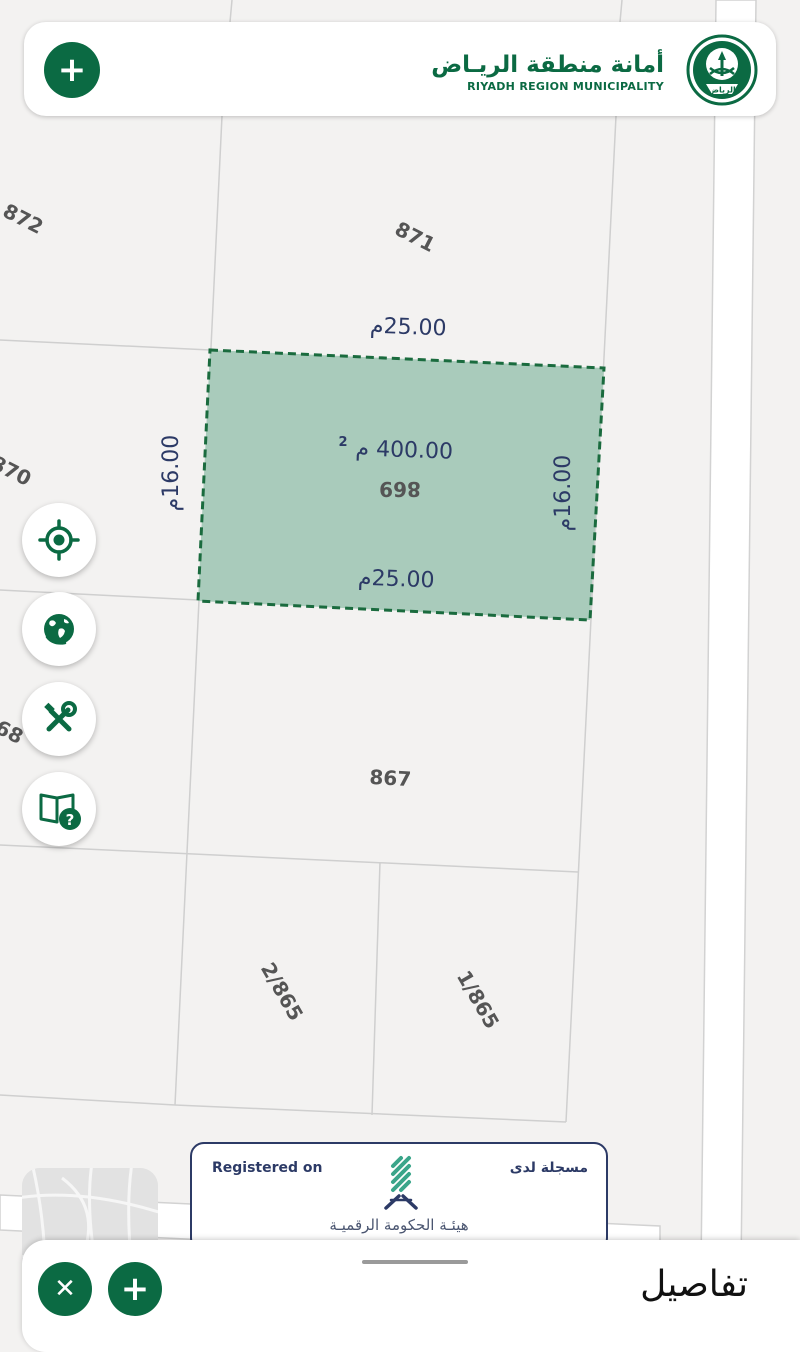 The image size is (800, 1352). I want to click on digital-government-authority-name: هيئـة الحكومة الرقميـة, so click(399, 1225).